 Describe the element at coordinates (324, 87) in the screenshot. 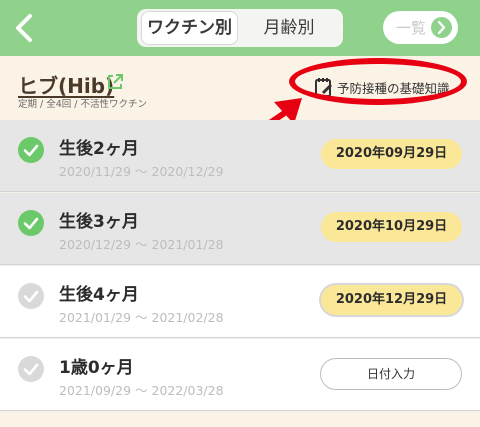

I see `memo-icon` at that location.